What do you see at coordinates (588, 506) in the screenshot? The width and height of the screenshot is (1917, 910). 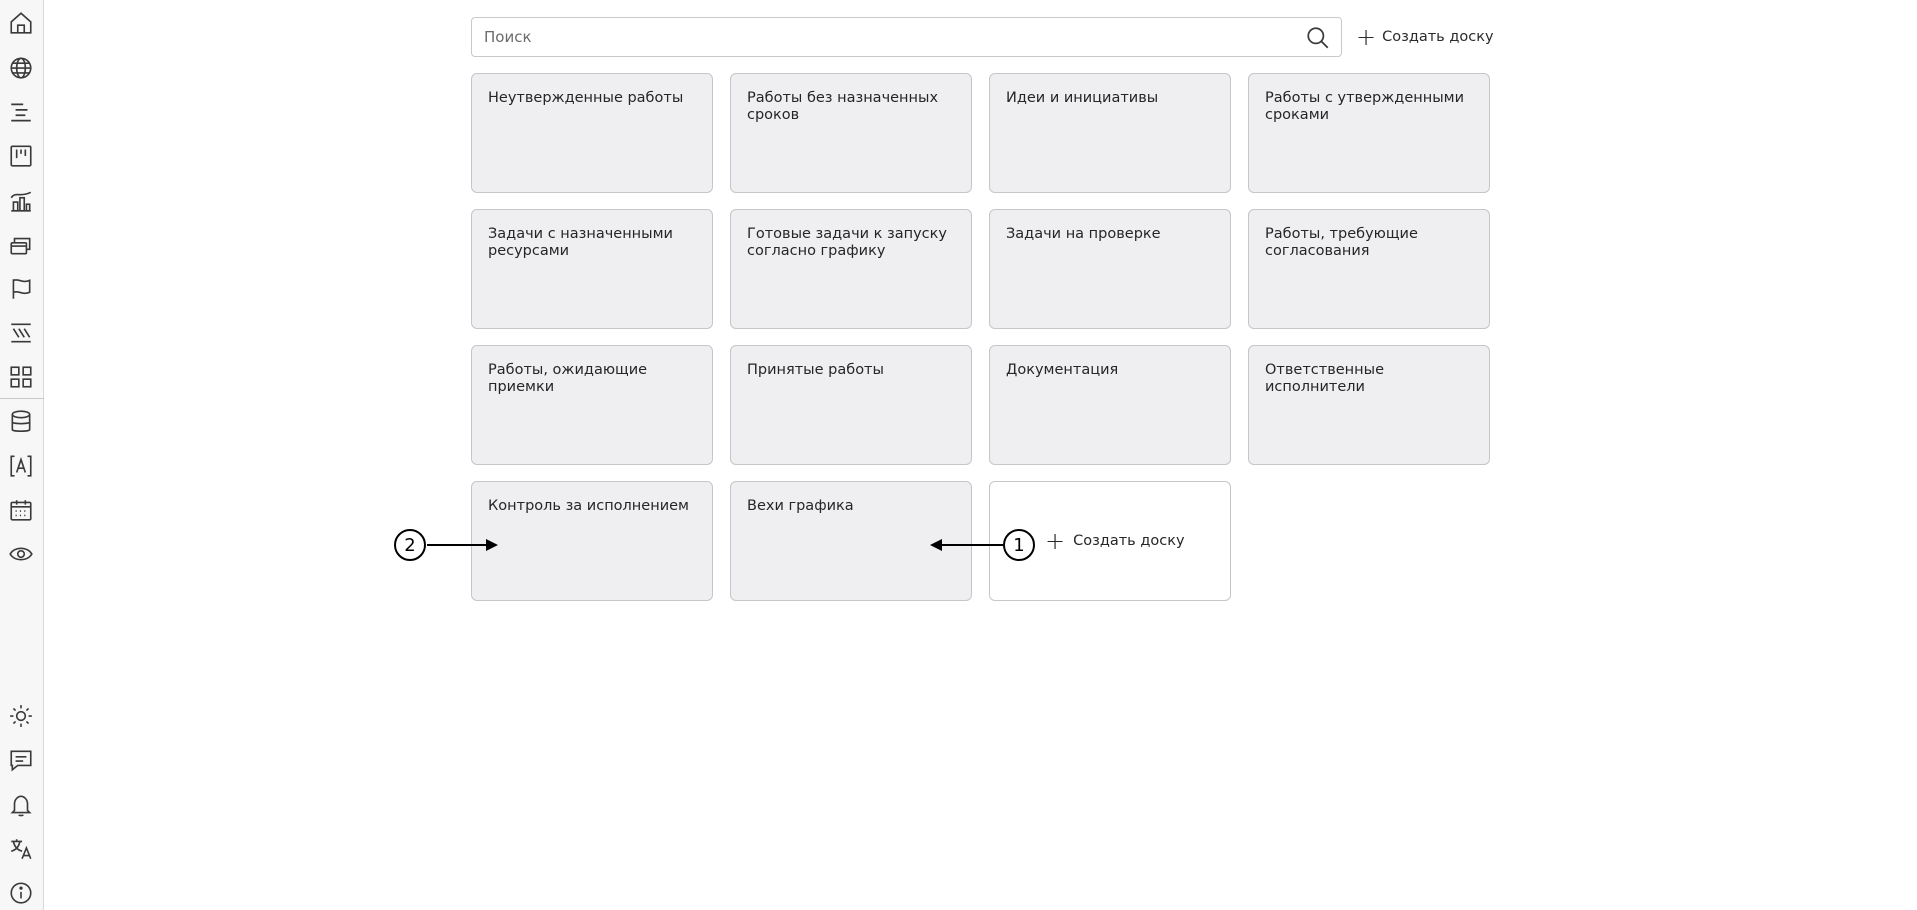 I see `board-title: Контроль за исполнением` at bounding box center [588, 506].